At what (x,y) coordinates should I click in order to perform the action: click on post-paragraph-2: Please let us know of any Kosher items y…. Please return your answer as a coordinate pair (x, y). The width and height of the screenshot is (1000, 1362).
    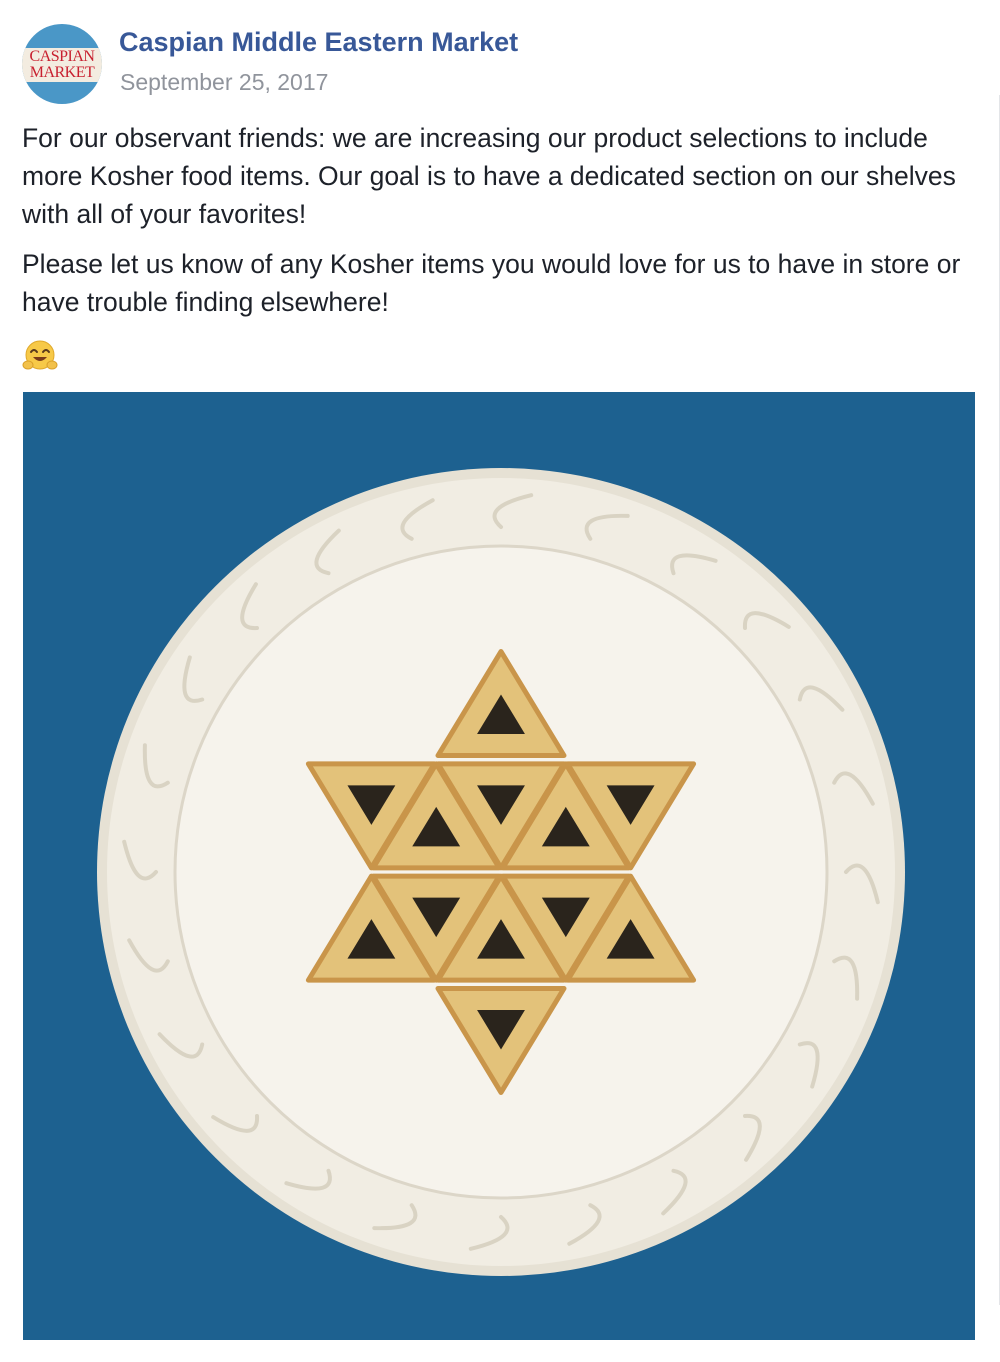
    Looking at the image, I should click on (491, 283).